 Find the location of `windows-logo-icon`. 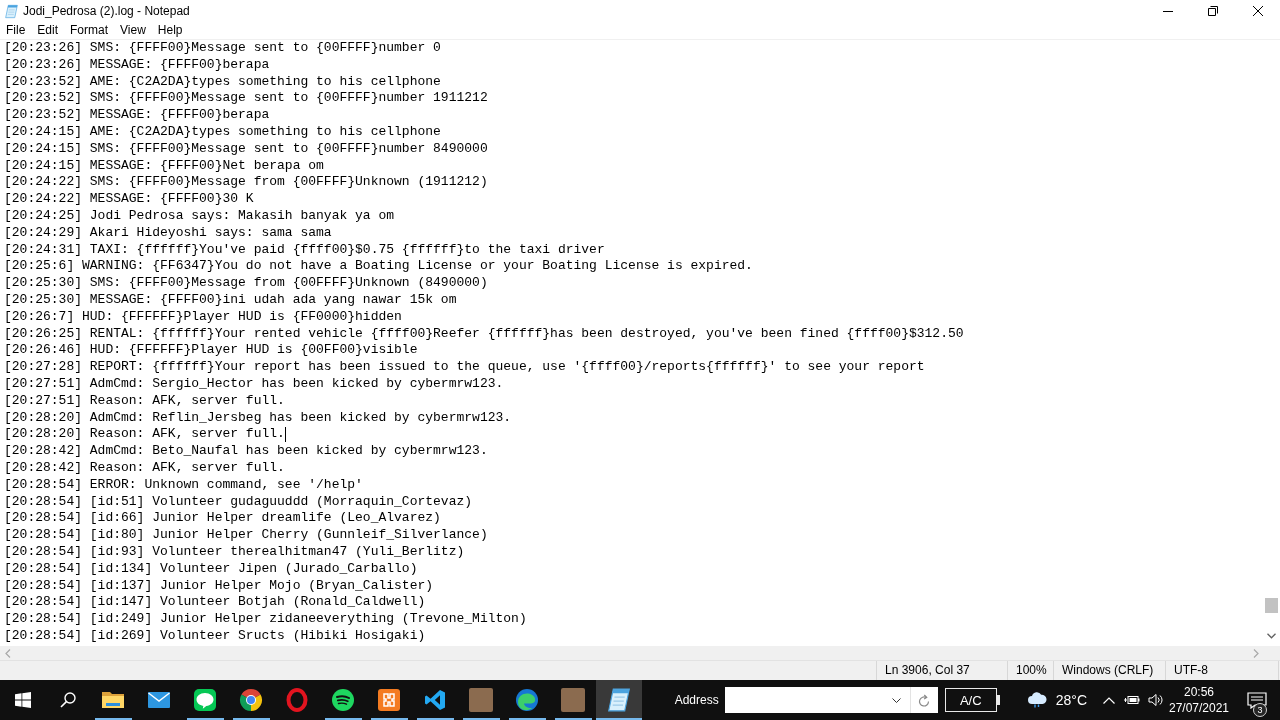

windows-logo-icon is located at coordinates (23, 700).